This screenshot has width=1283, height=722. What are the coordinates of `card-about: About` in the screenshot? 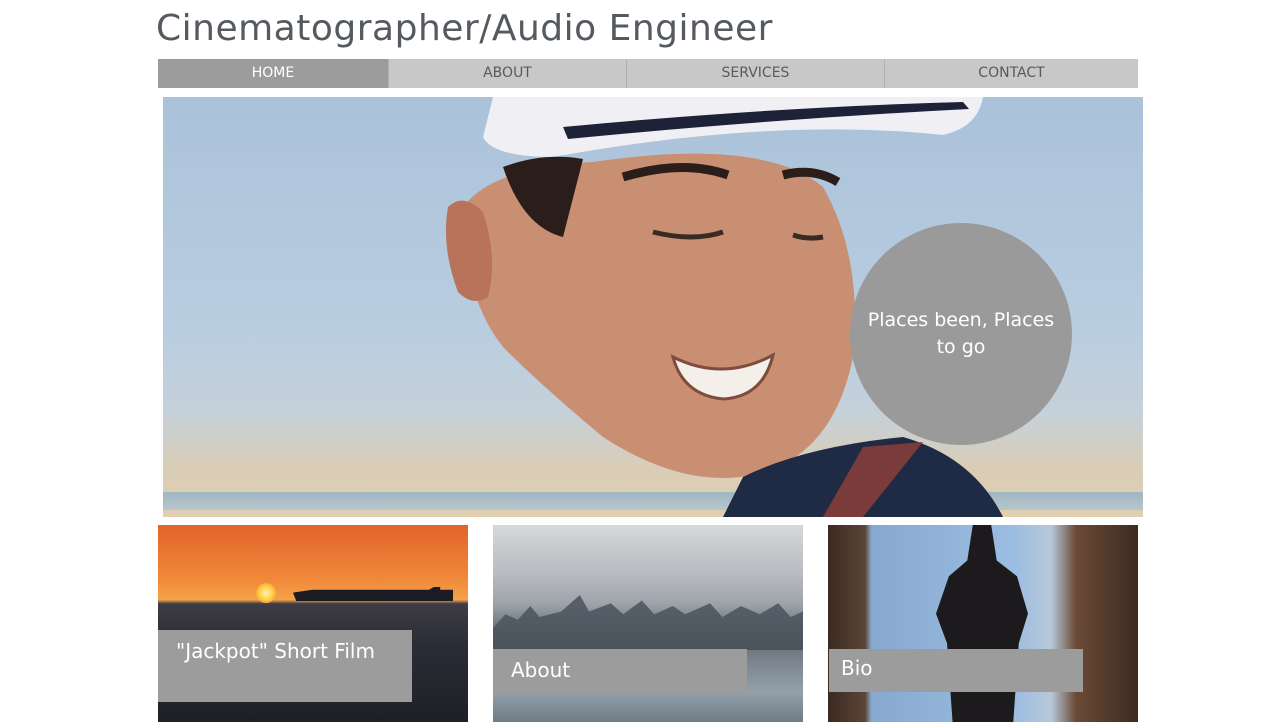 It's located at (648, 623).